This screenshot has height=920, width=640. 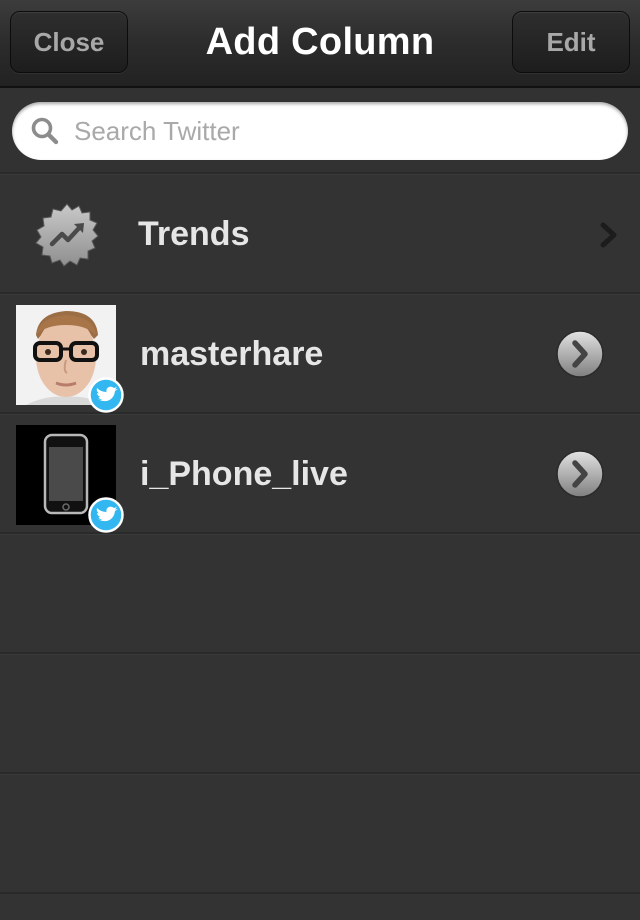 I want to click on search-area, so click(x=320, y=131).